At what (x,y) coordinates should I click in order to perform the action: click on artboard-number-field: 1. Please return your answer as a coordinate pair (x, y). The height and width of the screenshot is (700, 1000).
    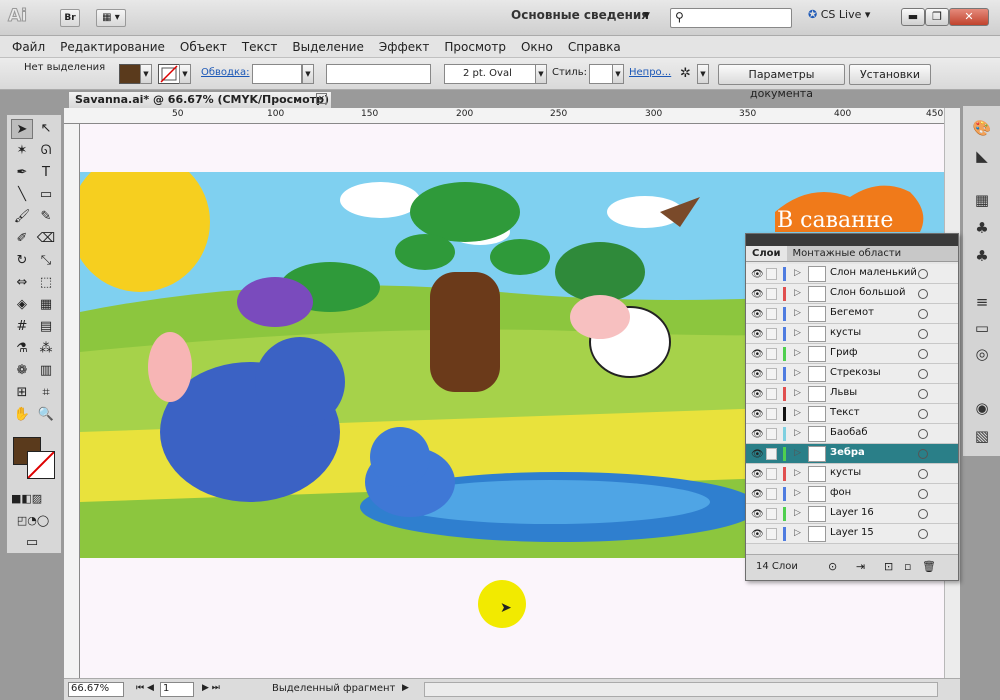
    Looking at the image, I should click on (177, 689).